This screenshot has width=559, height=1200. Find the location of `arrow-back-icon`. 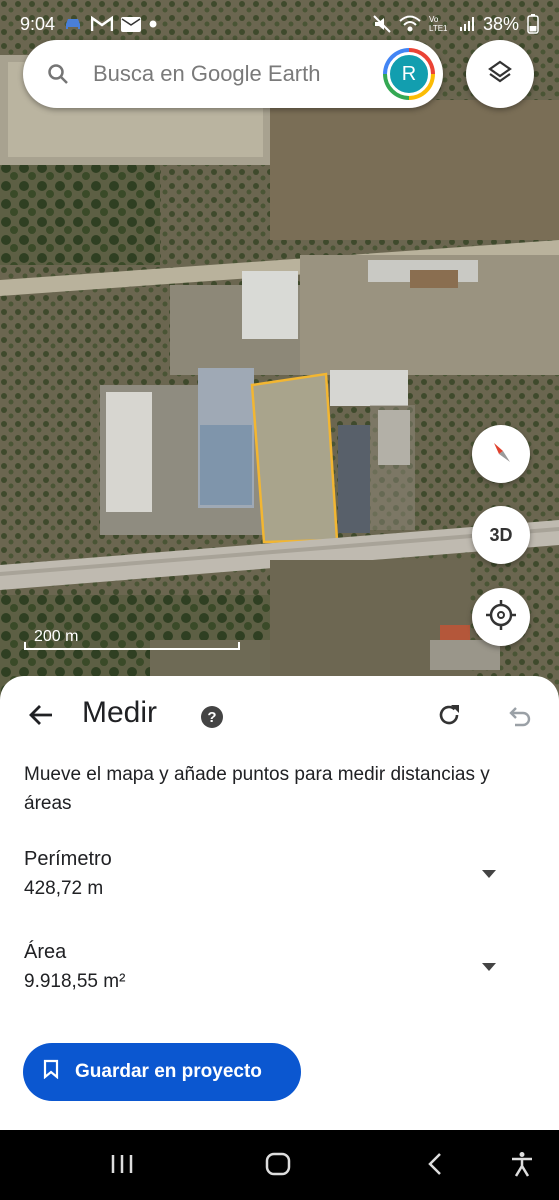

arrow-back-icon is located at coordinates (41, 717).